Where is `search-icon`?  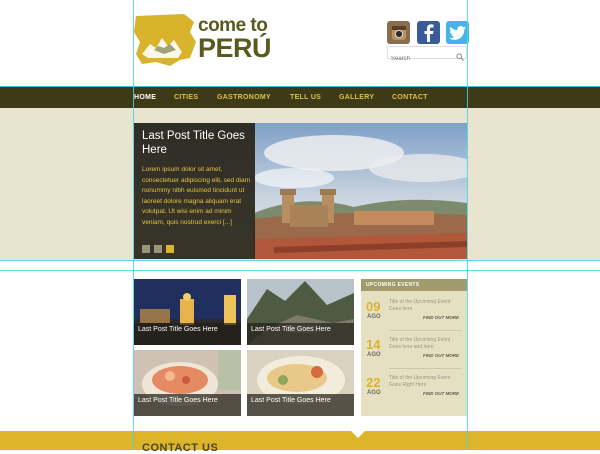
search-icon is located at coordinates (460, 57).